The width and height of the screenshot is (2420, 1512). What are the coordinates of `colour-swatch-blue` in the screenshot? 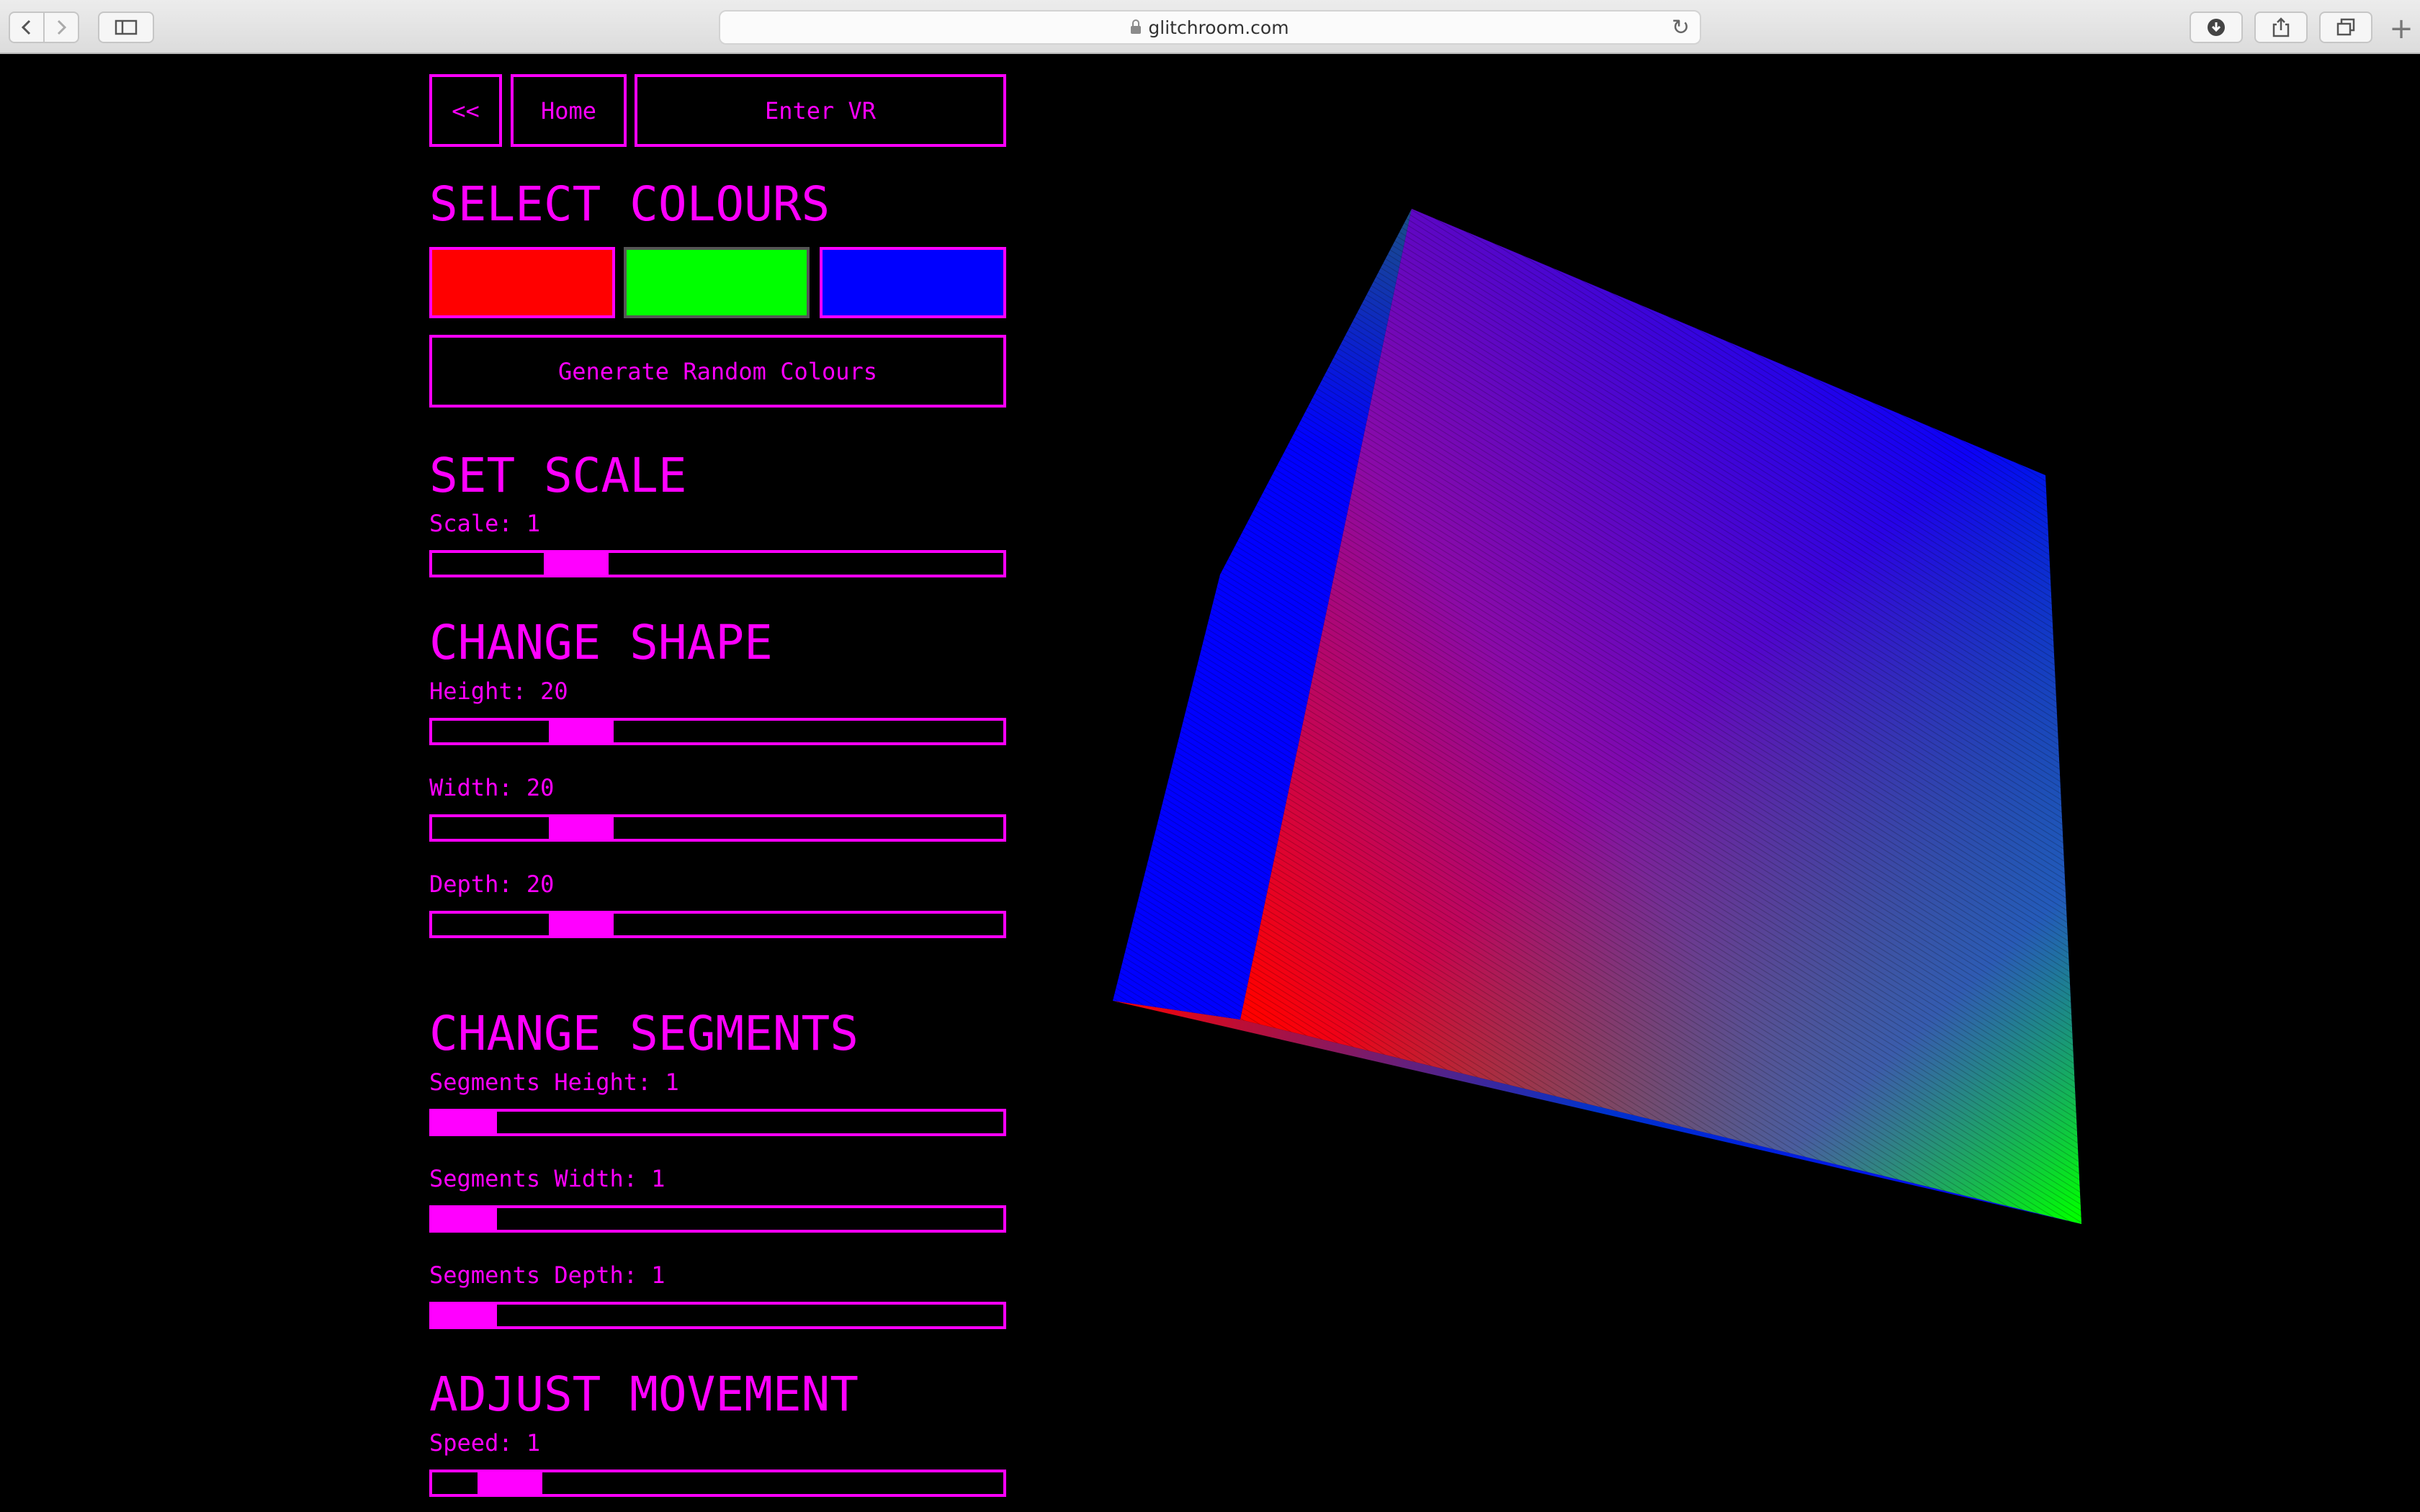 It's located at (913, 282).